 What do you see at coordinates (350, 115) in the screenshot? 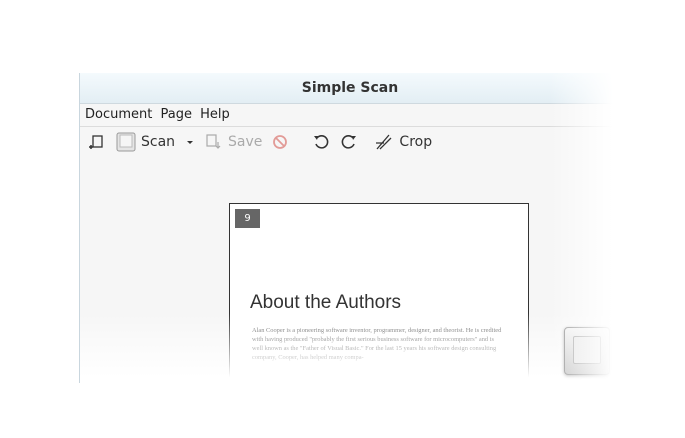
I see `menu-bar: Document Page Help` at bounding box center [350, 115].